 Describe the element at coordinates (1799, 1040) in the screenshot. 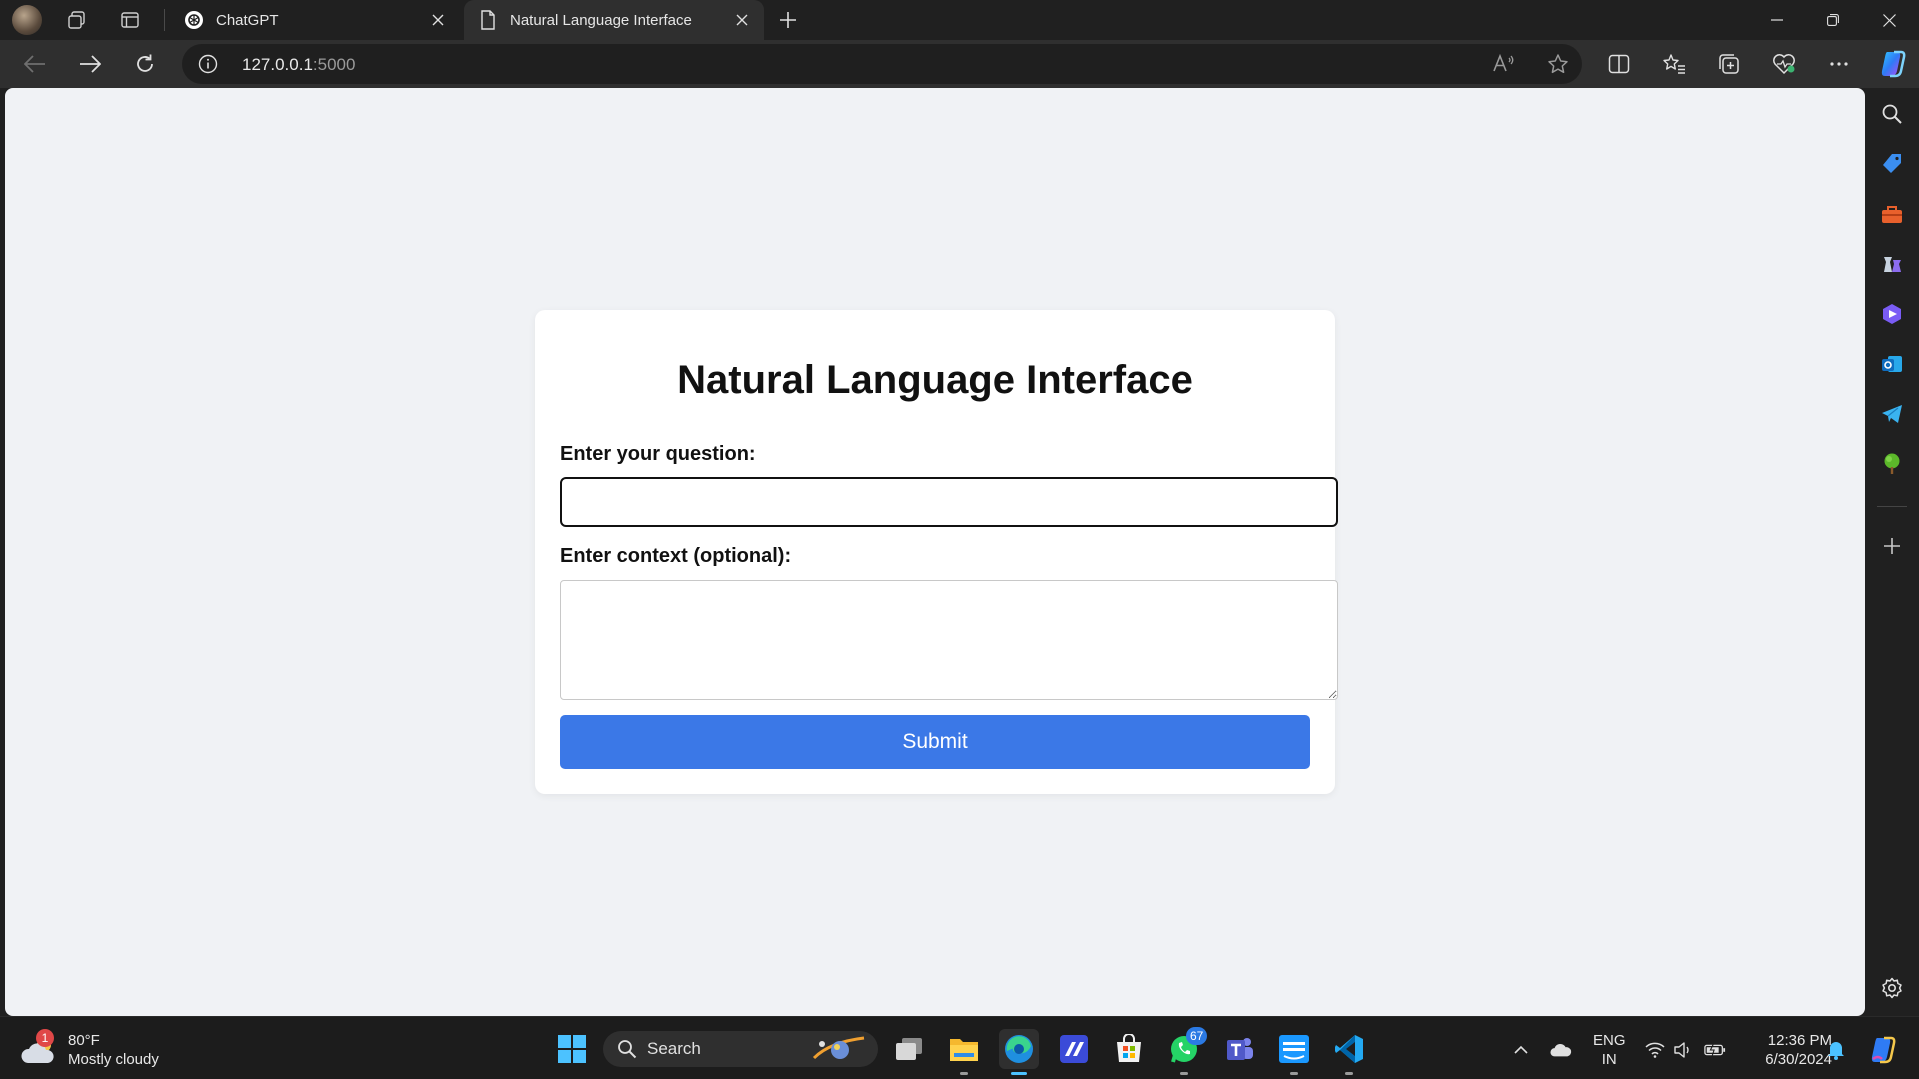

I see `clock-time: 12:36 PM` at that location.